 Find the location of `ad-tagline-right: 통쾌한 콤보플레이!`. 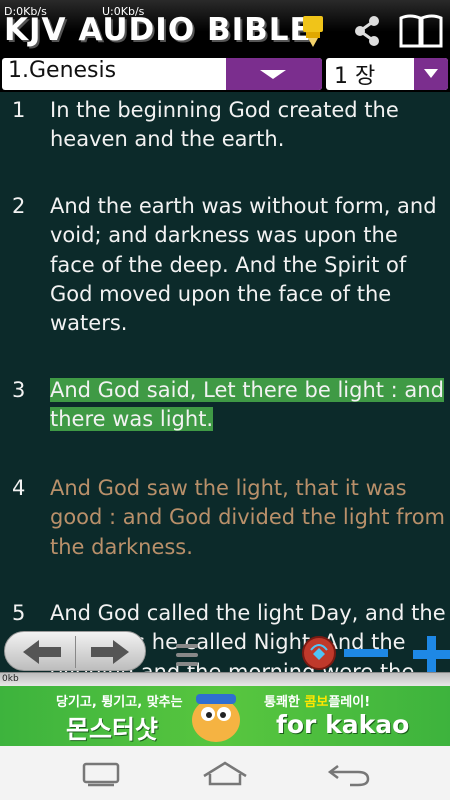

ad-tagline-right: 통쾌한 콤보플레이! is located at coordinates (317, 700).